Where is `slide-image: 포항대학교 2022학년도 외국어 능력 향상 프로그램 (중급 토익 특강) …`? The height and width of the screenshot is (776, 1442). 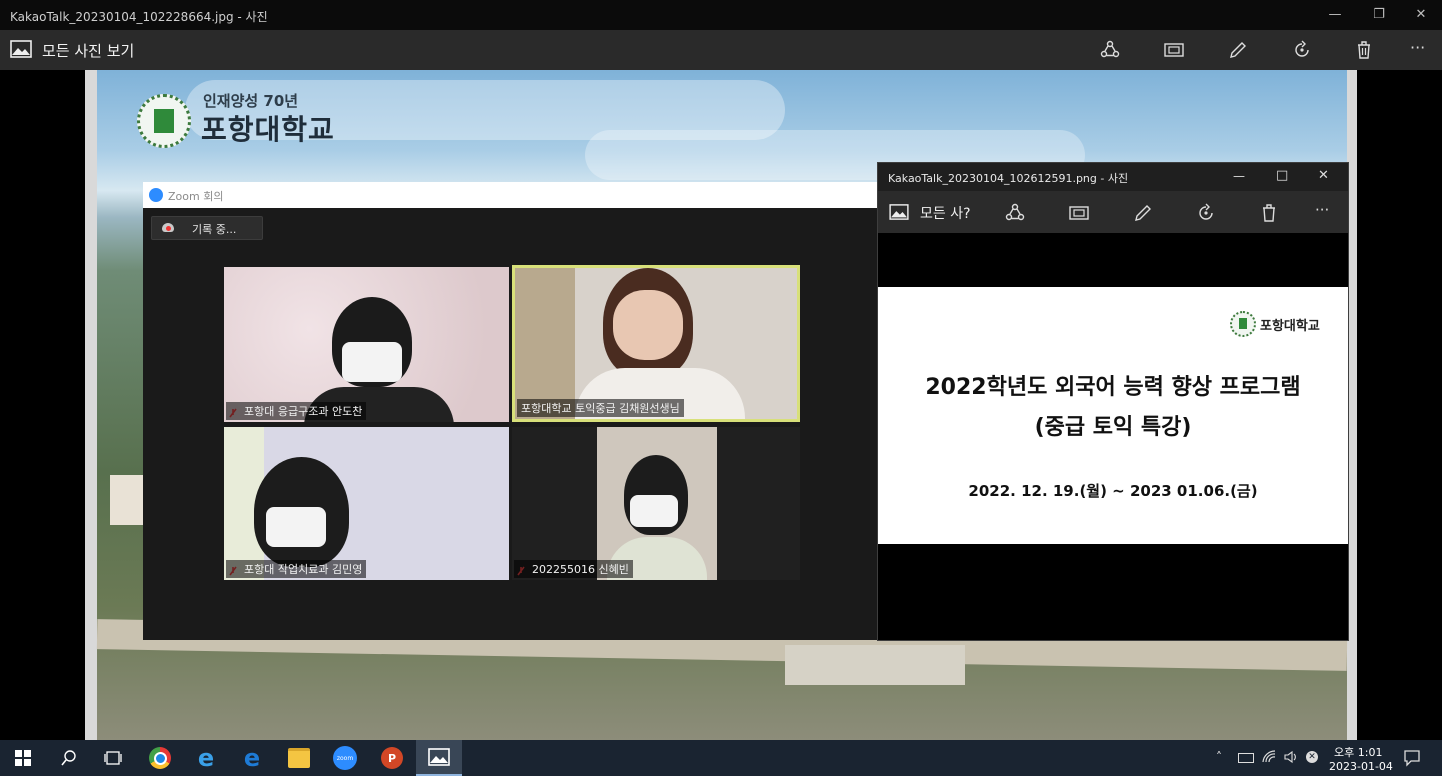 slide-image: 포항대학교 2022학년도 외국어 능력 향상 프로그램 (중급 토익 특강) … is located at coordinates (1113, 415).